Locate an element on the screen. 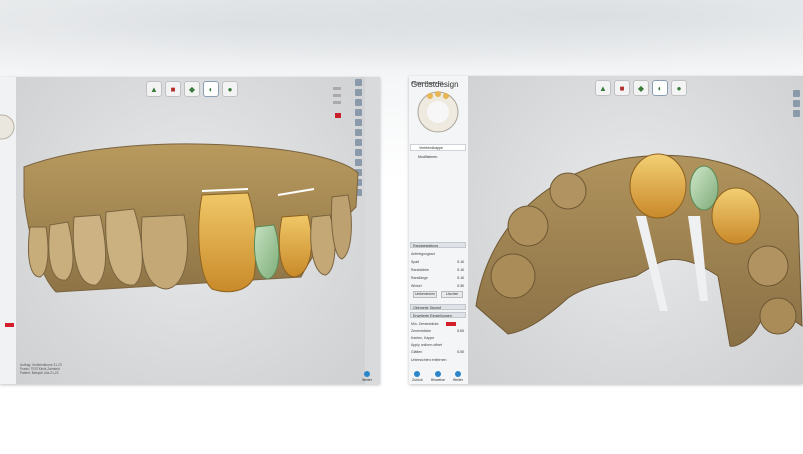 This screenshot has width=803, height=454. list-item-label: Modifizieren is located at coordinates (428, 157).